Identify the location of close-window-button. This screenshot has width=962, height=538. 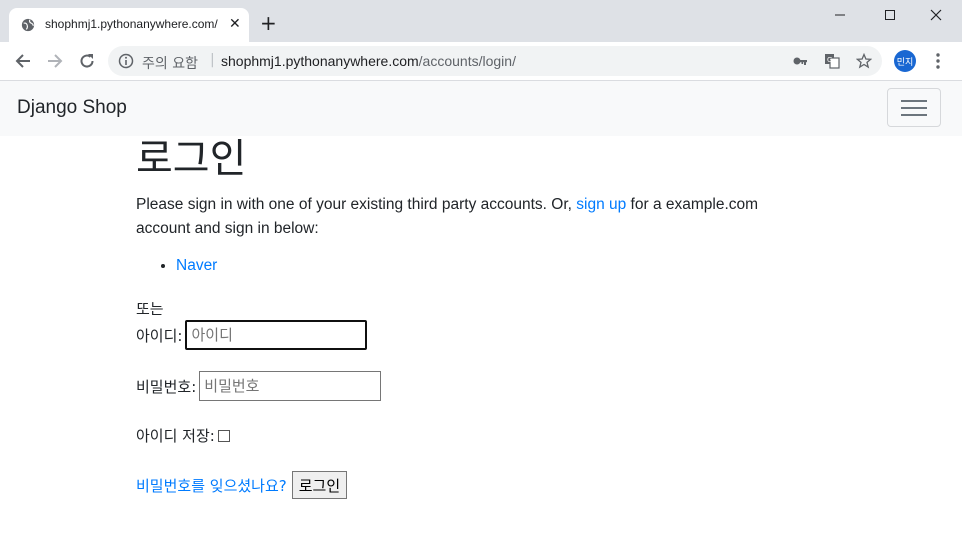
(936, 15).